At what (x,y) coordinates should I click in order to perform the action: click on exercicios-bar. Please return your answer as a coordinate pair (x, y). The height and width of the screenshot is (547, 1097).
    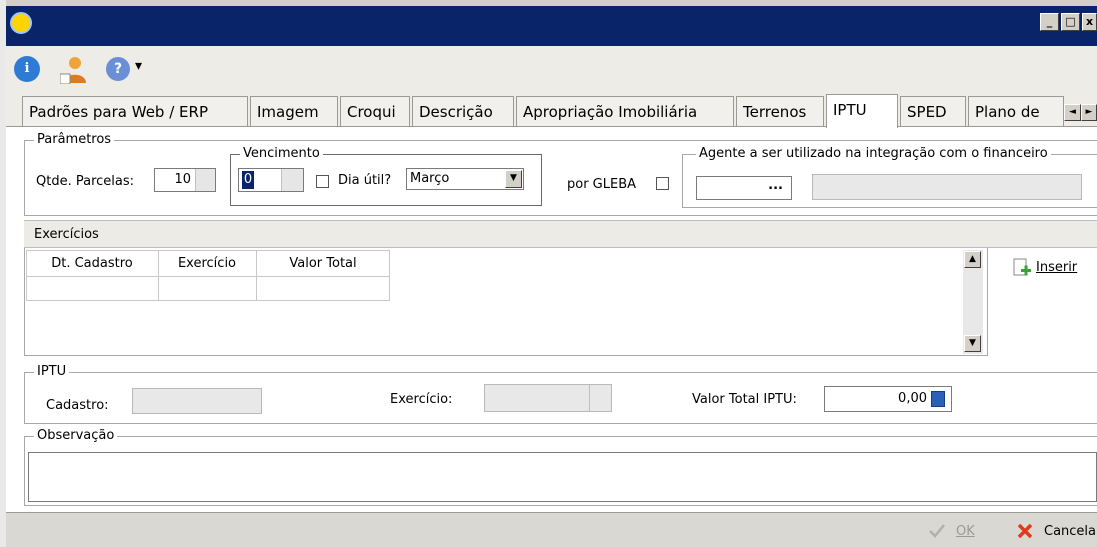
    Looking at the image, I should click on (560, 234).